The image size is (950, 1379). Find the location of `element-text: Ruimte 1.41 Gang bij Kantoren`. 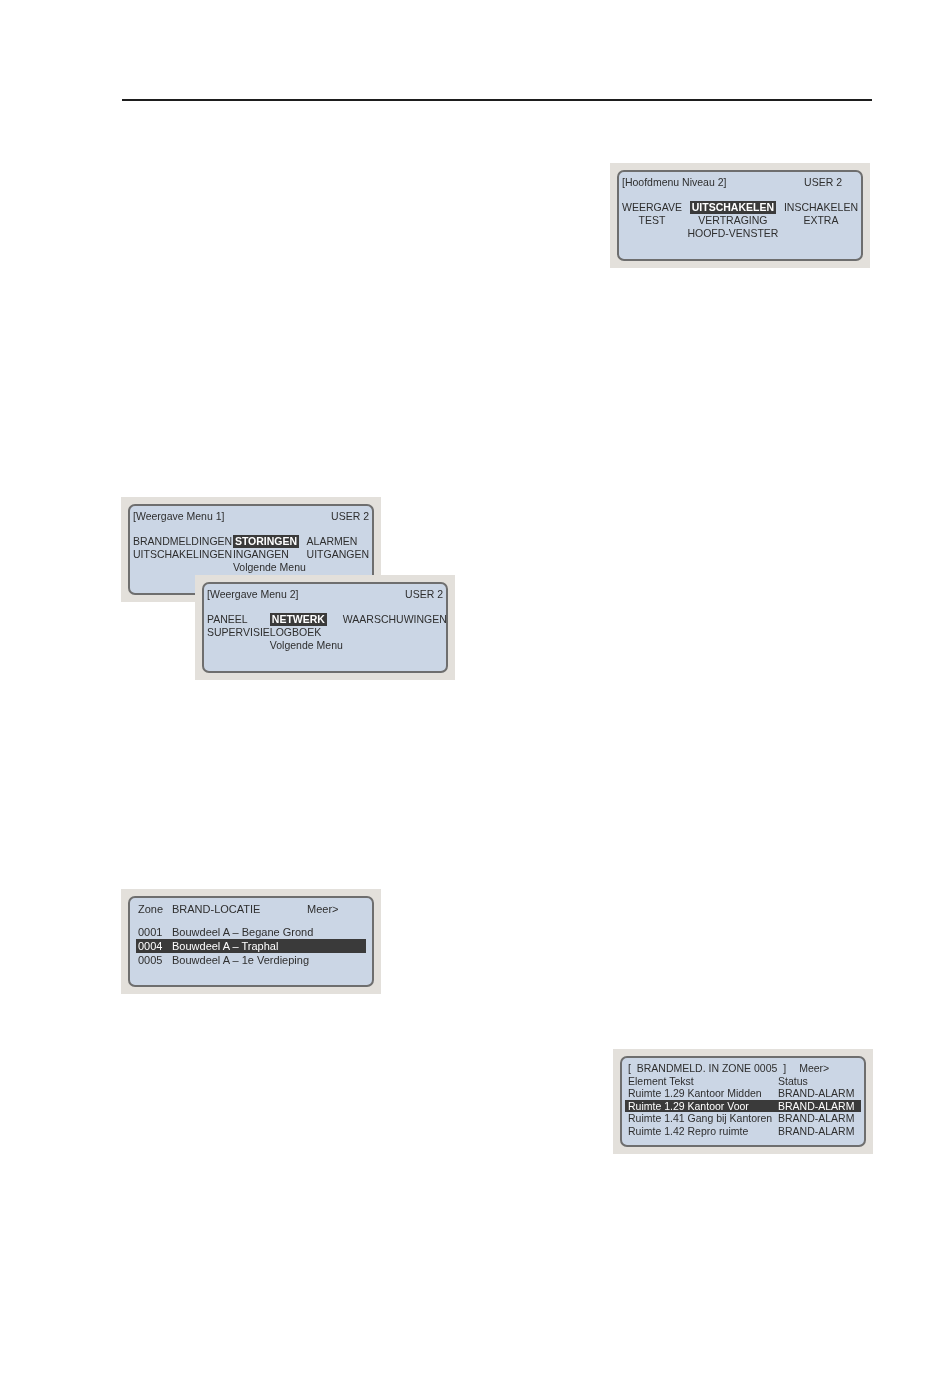

element-text: Ruimte 1.41 Gang bij Kantoren is located at coordinates (701, 1118).